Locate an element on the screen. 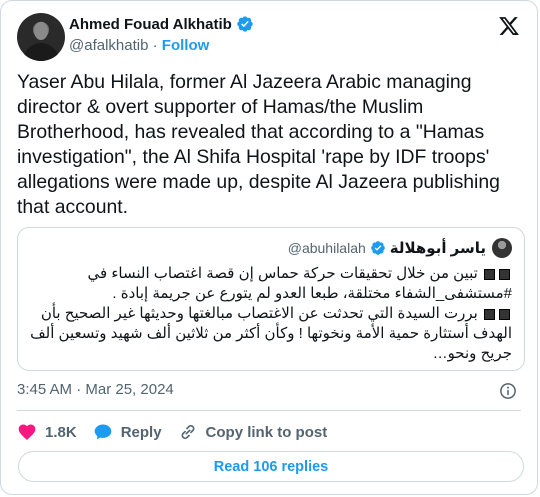 The width and height of the screenshot is (540, 497). like-count: 1.8K is located at coordinates (61, 432).